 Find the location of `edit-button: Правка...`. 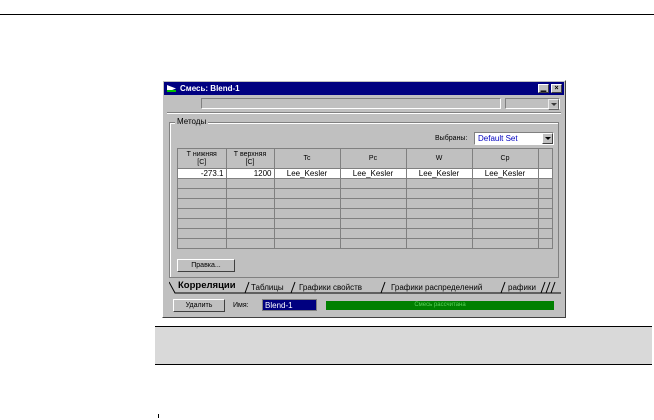

edit-button: Правка... is located at coordinates (206, 265).